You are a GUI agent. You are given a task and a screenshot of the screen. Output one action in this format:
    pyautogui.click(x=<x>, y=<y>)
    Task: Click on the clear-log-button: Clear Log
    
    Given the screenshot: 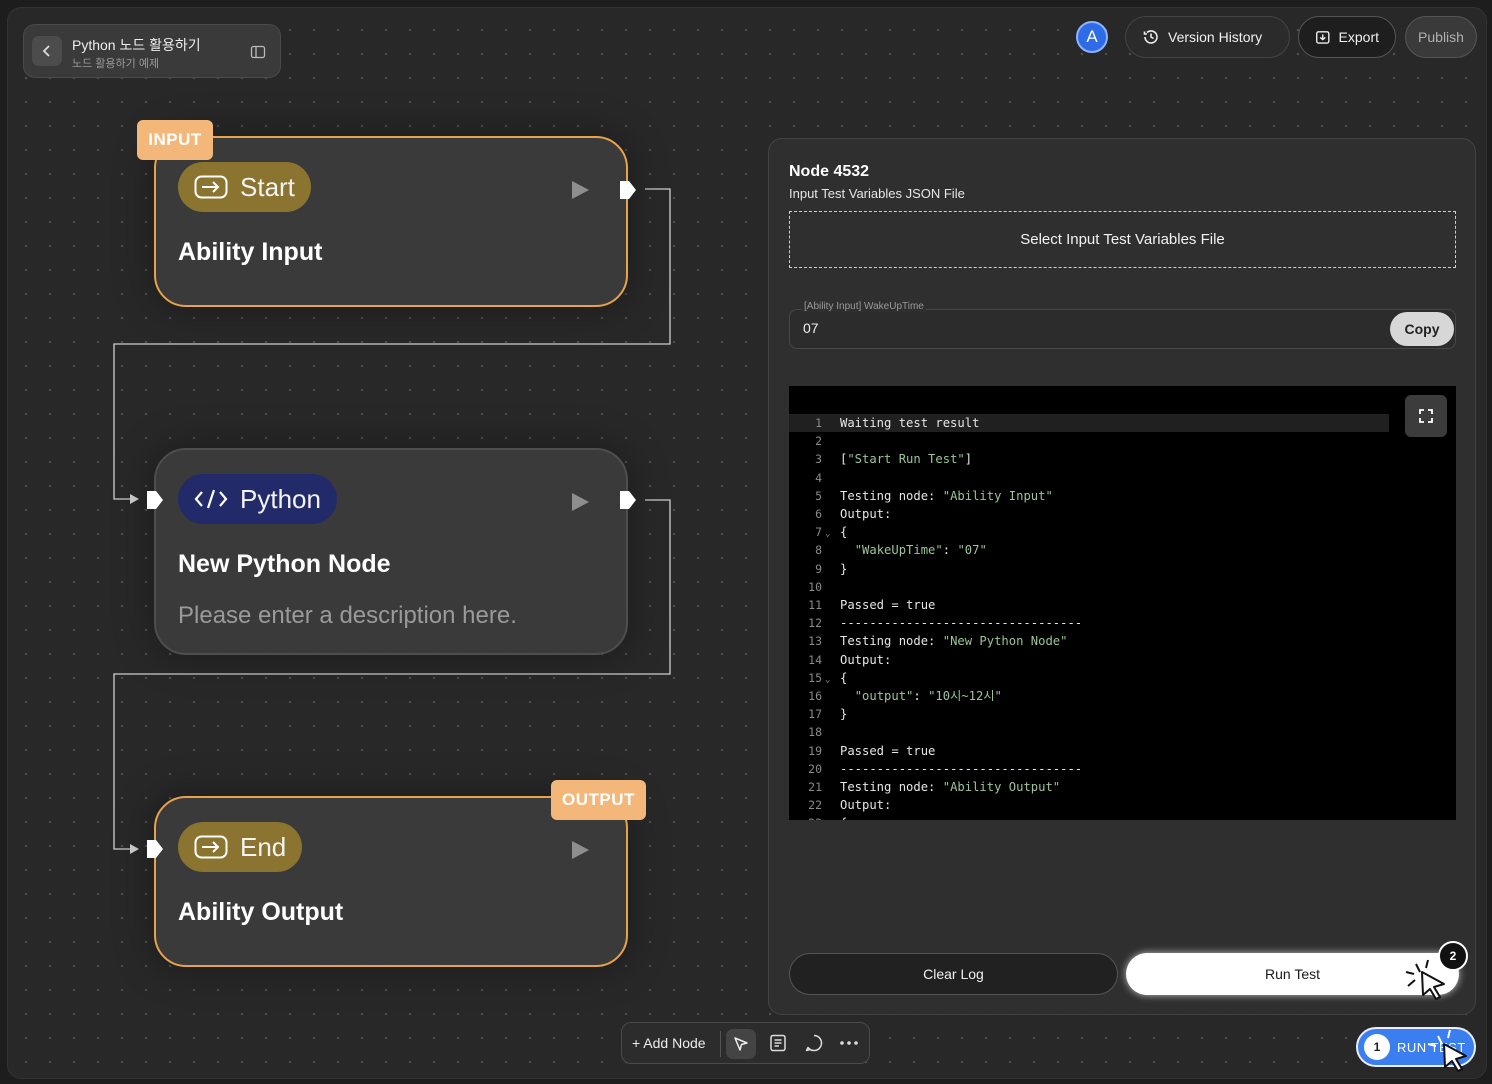 What is the action you would take?
    pyautogui.click(x=953, y=974)
    